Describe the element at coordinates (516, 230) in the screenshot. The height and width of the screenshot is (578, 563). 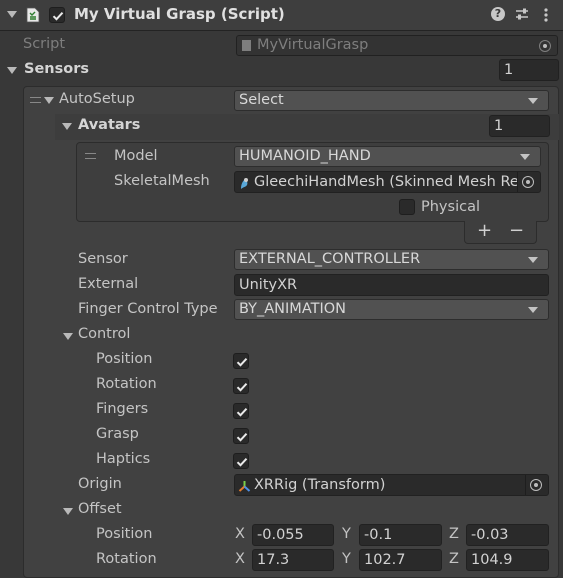
I see `remove-element-button: −` at that location.